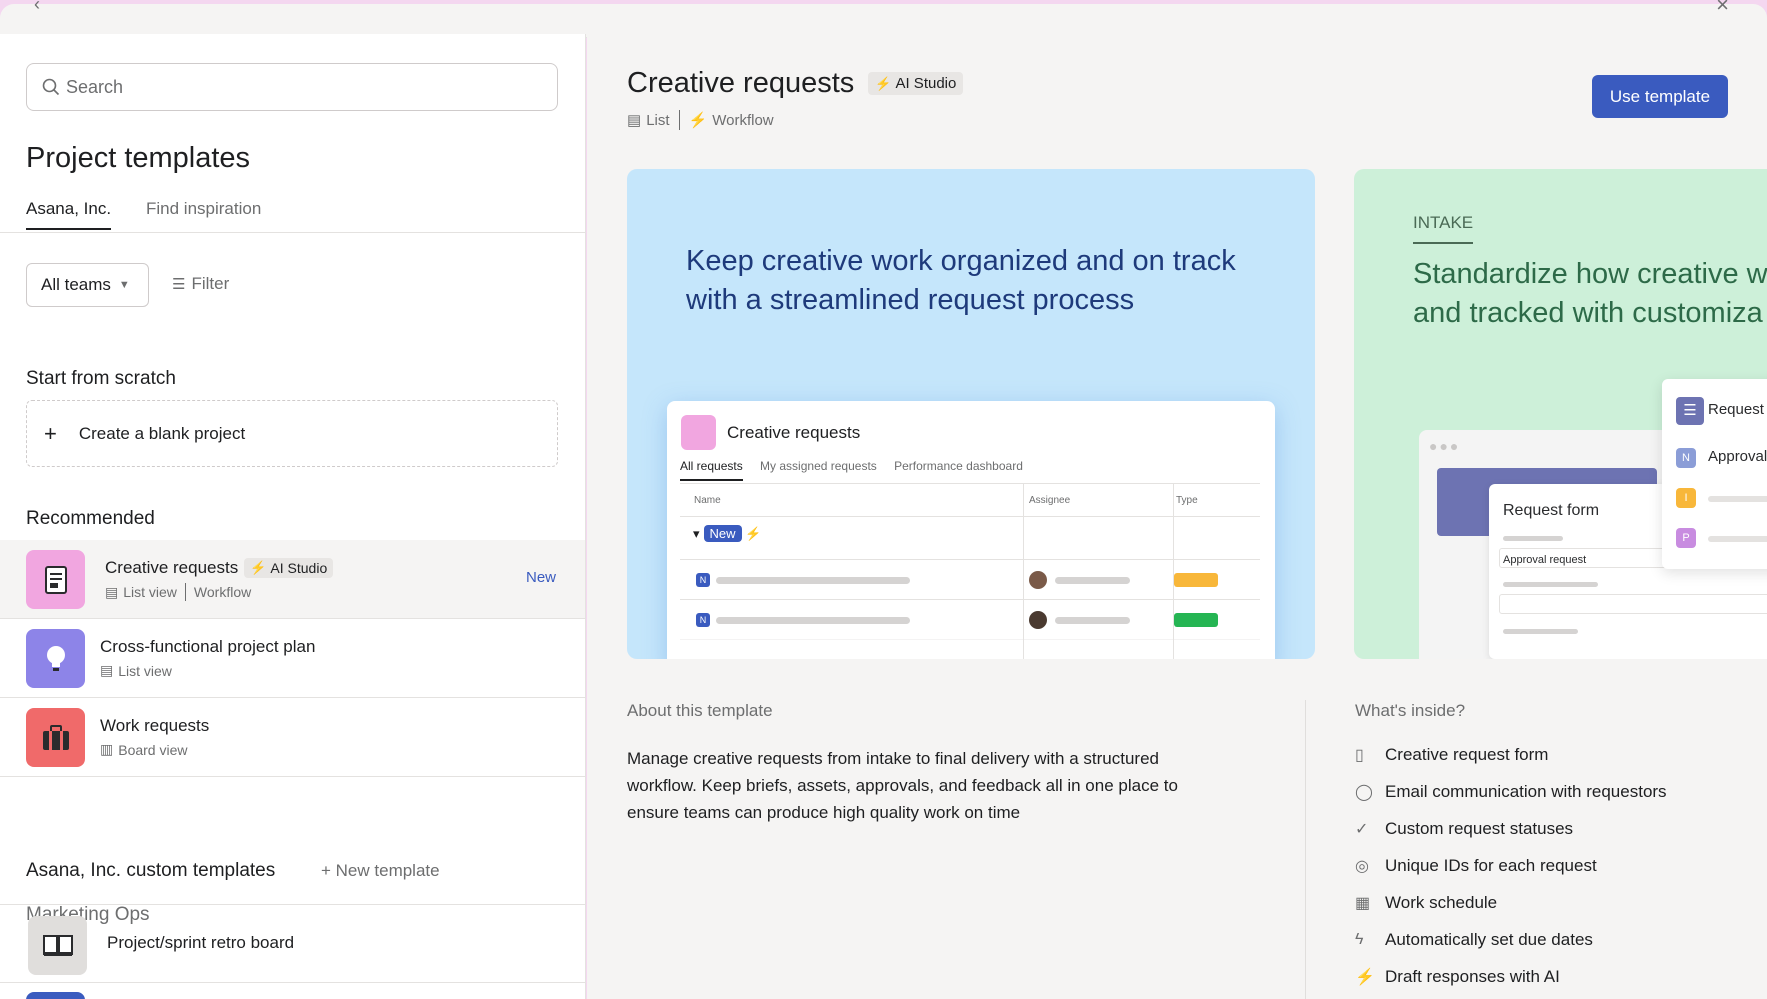 The image size is (1767, 999). What do you see at coordinates (711, 470) in the screenshot?
I see `mock-tab: All requests` at bounding box center [711, 470].